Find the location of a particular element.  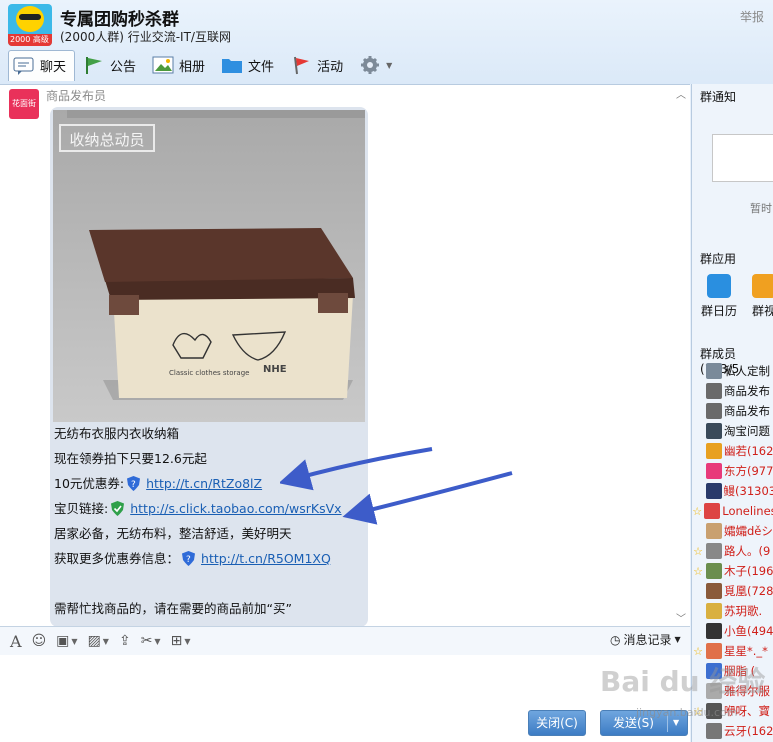

member-item: 小鱼(494 is located at coordinates (732, 631).